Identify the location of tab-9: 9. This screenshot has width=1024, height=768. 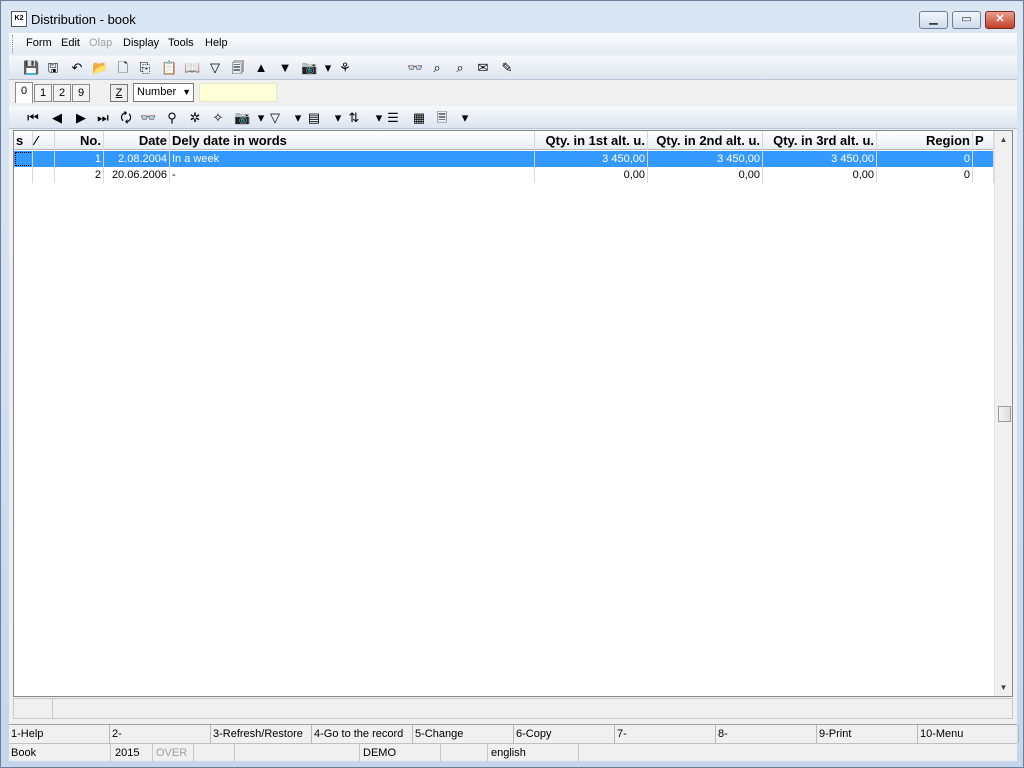
(81, 93).